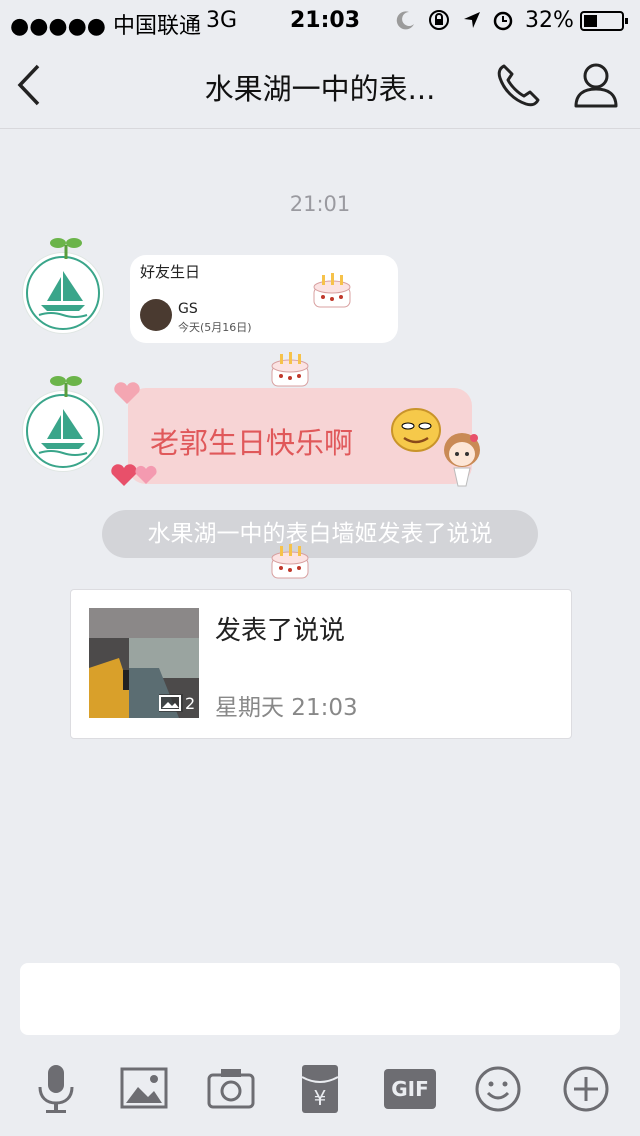 The width and height of the screenshot is (640, 1136). I want to click on gif-icon: GIF, so click(410, 1089).